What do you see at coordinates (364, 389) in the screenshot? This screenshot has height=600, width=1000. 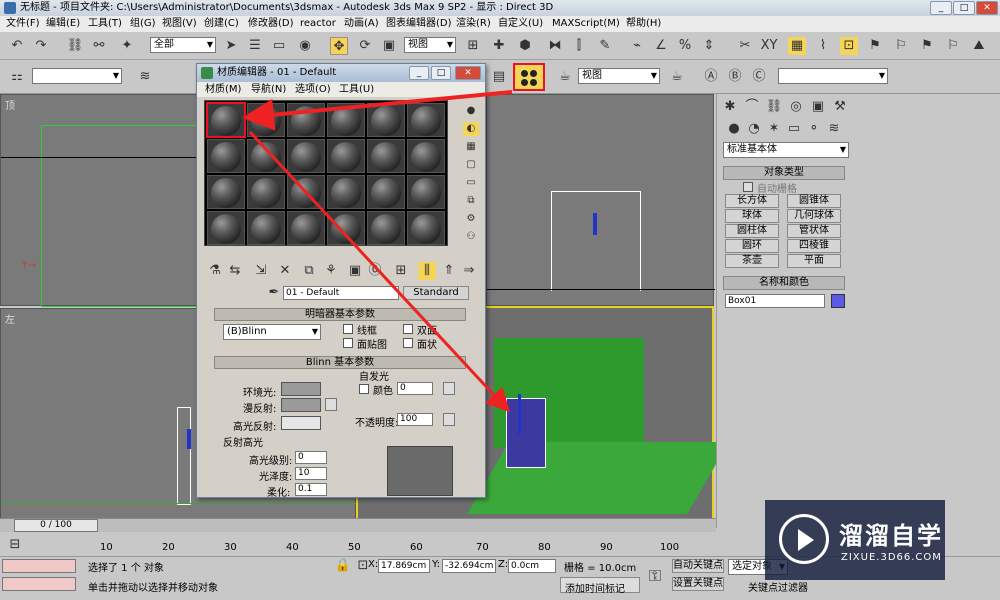 I see `self-illum-color-checkbox` at bounding box center [364, 389].